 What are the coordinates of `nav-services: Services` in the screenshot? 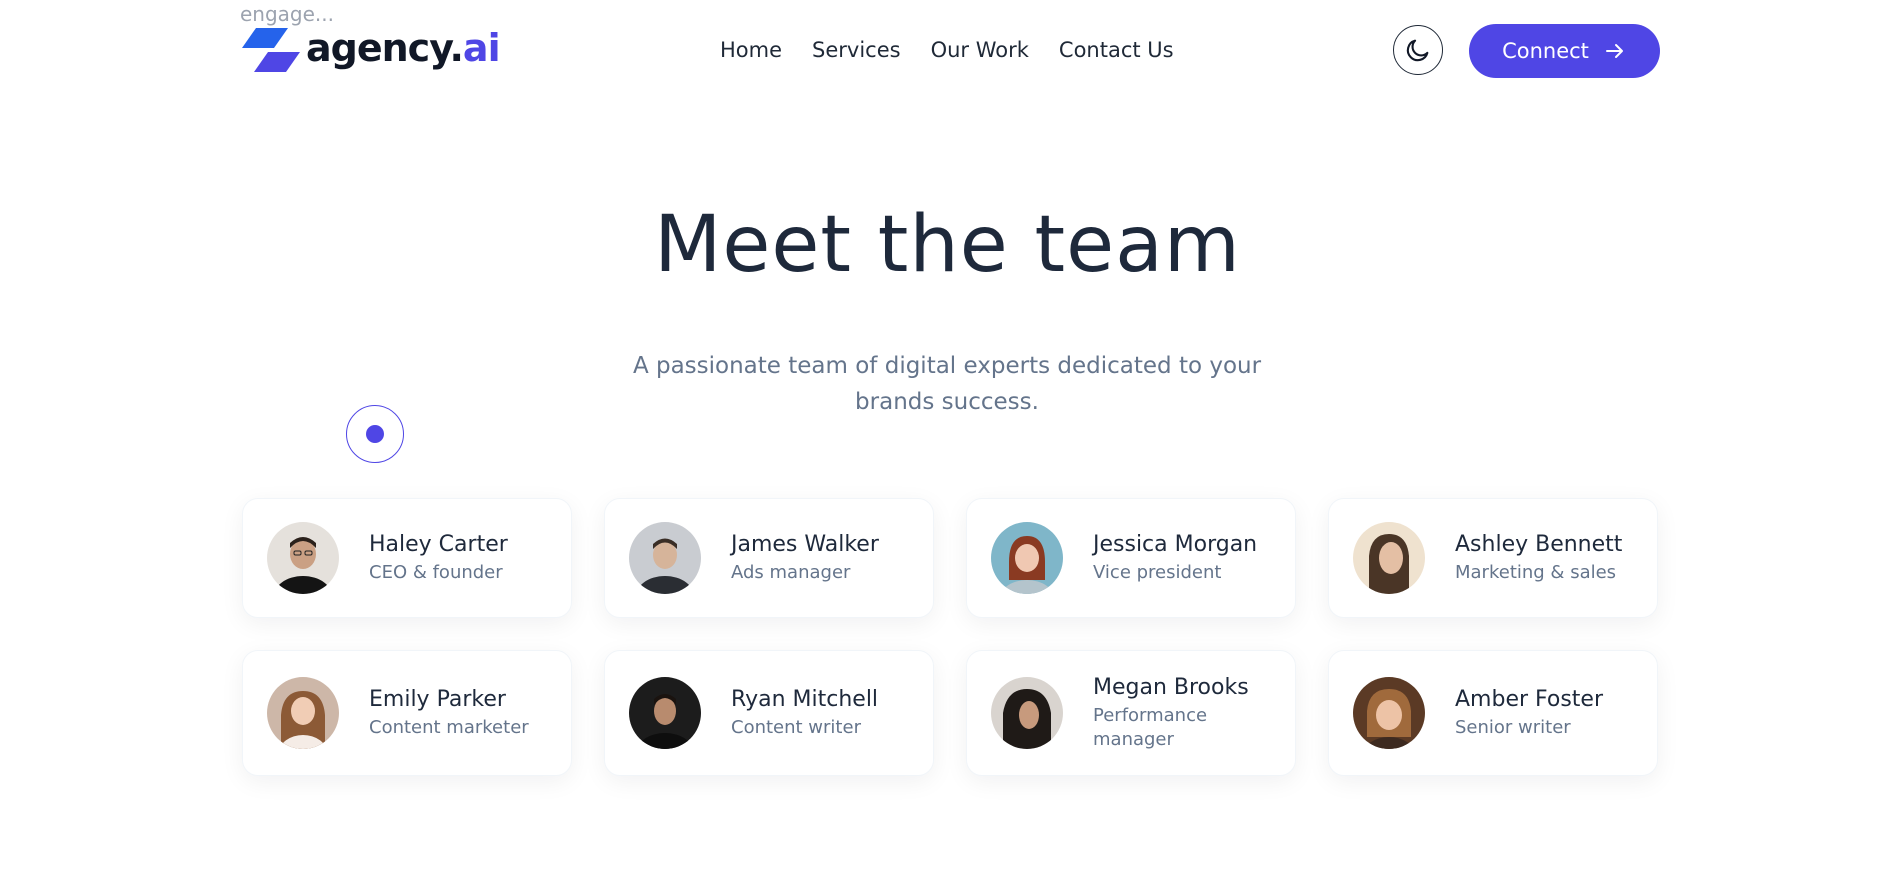 It's located at (856, 50).